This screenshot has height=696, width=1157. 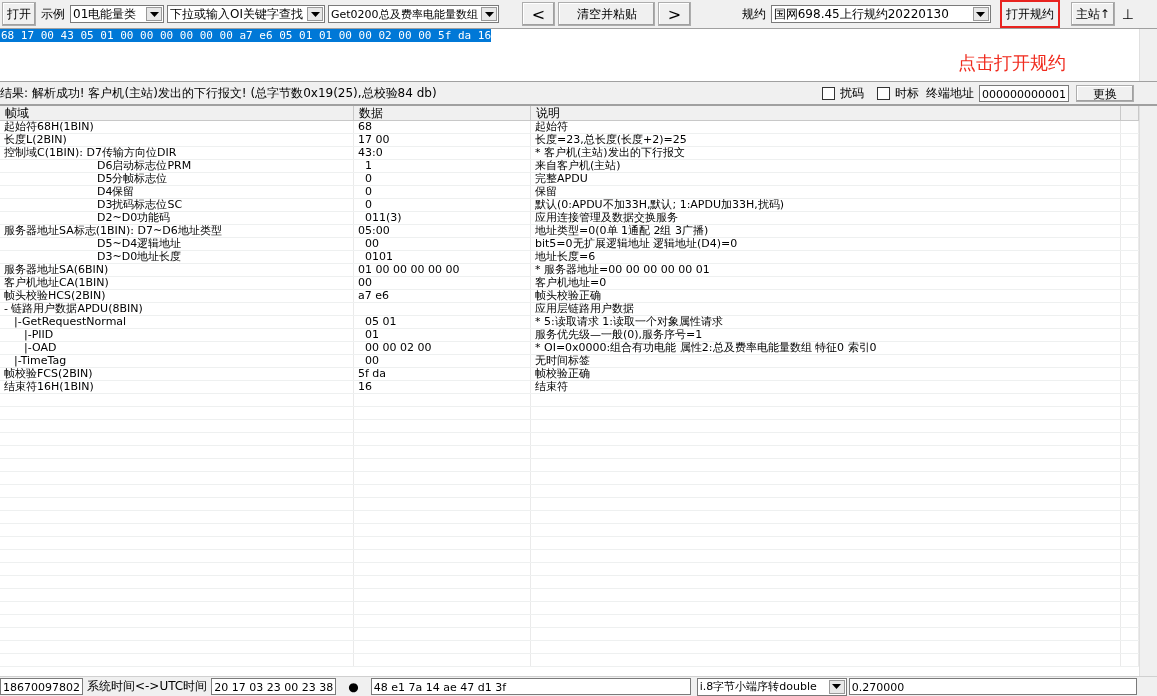 What do you see at coordinates (40, 360) in the screenshot?
I see `table-cell-text: |-TimeTag` at bounding box center [40, 360].